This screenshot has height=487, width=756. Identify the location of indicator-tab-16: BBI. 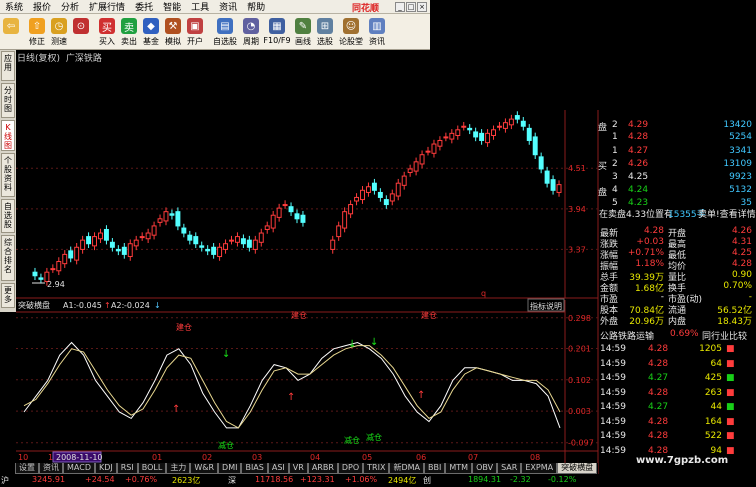
(435, 468).